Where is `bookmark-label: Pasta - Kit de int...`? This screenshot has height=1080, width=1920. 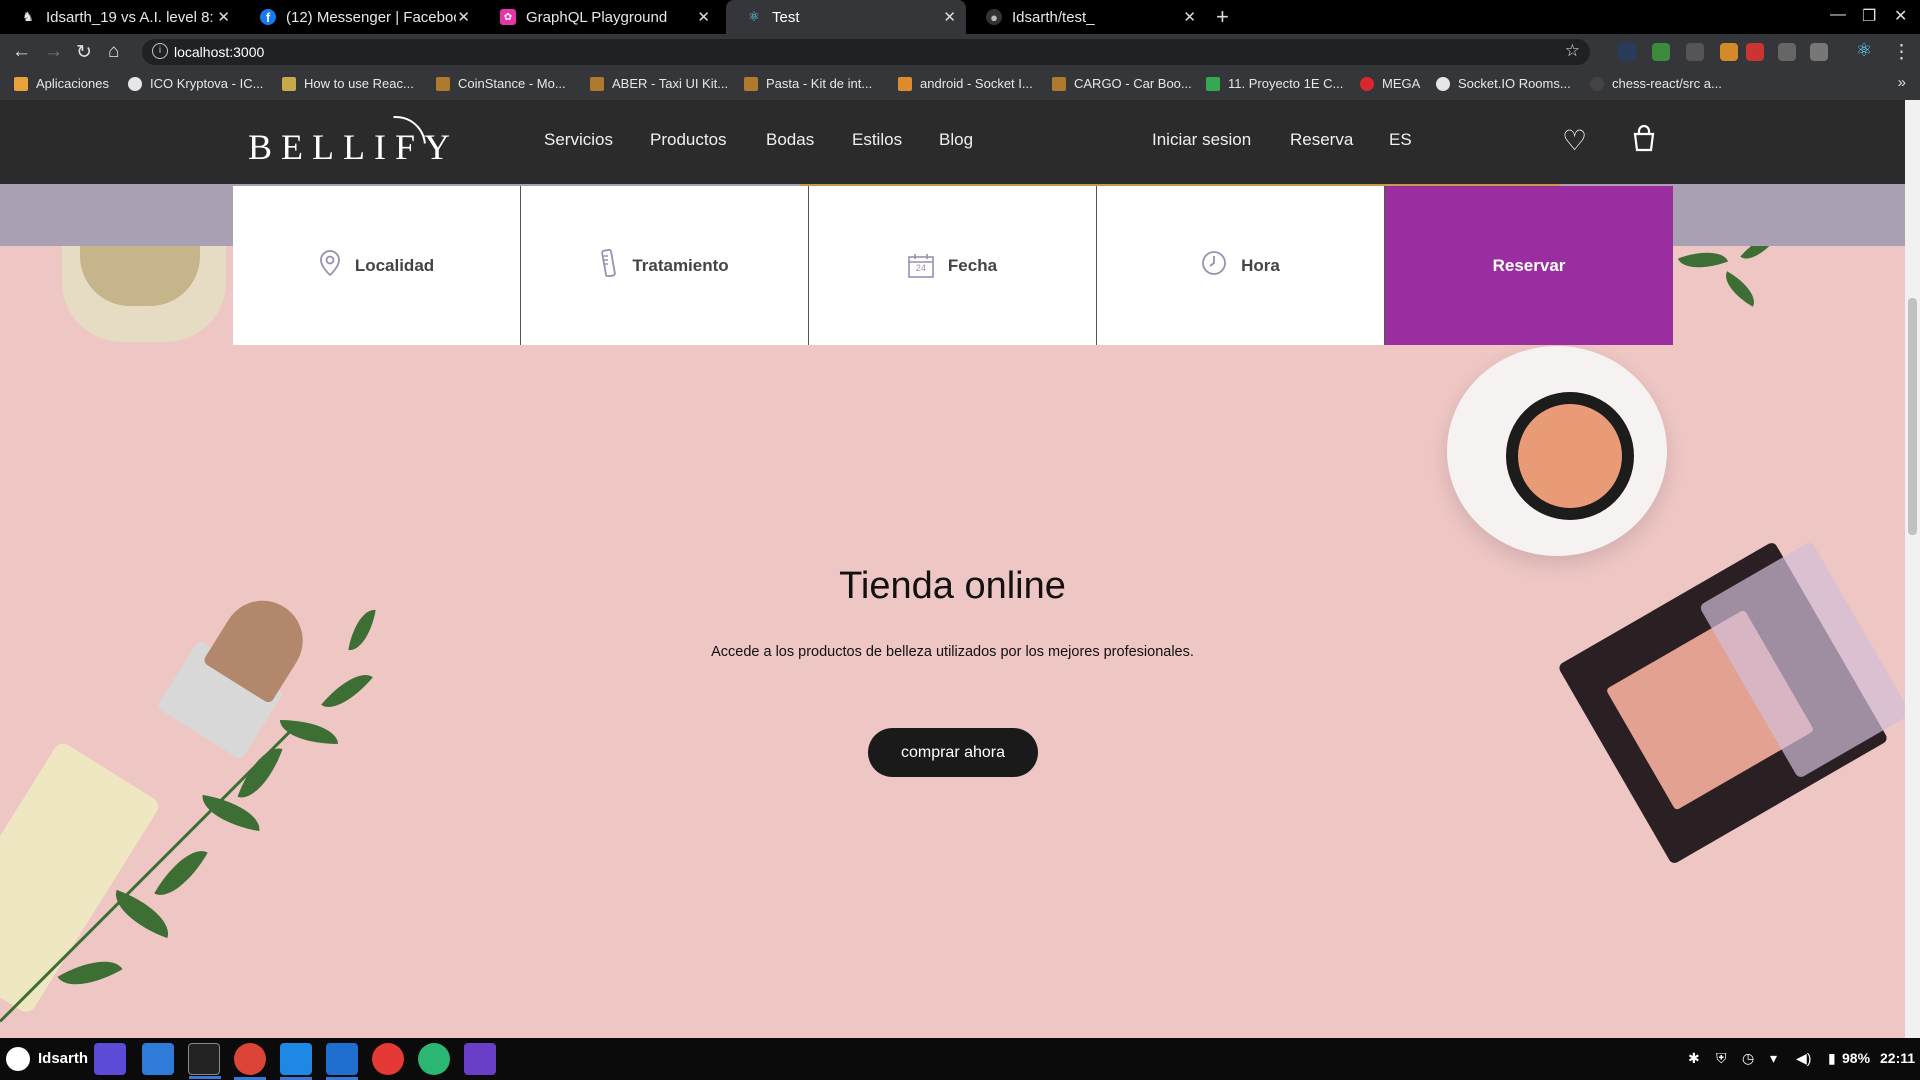 bookmark-label: Pasta - Kit de int... is located at coordinates (819, 83).